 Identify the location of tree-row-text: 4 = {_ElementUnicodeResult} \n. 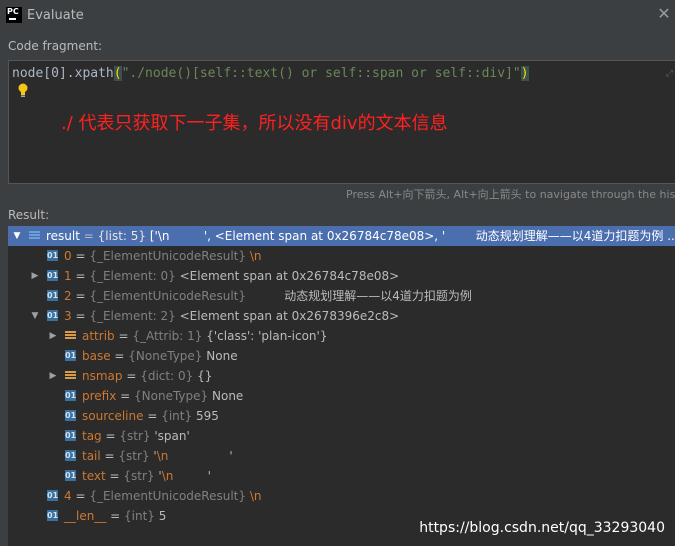
(163, 496).